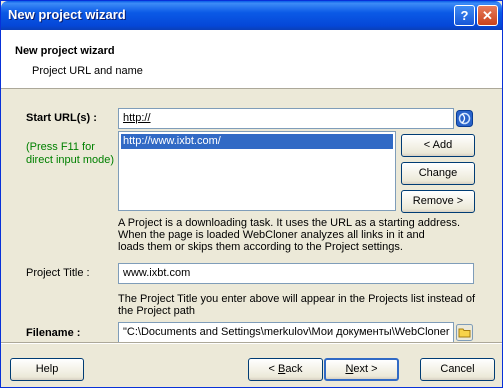  Describe the element at coordinates (464, 15) in the screenshot. I see `help-title-button: ?` at that location.